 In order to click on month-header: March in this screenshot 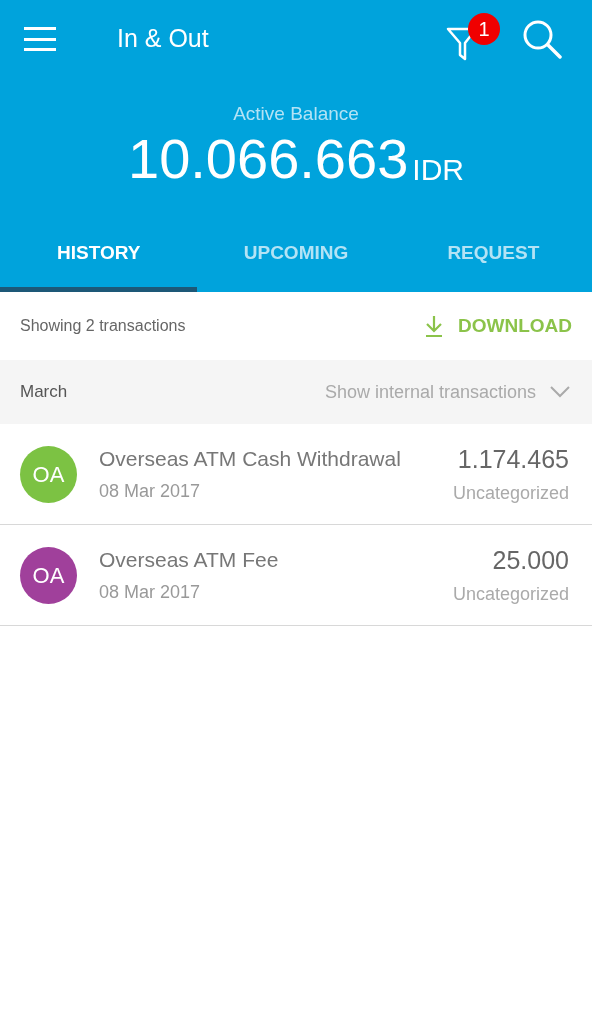, I will do `click(44, 392)`.